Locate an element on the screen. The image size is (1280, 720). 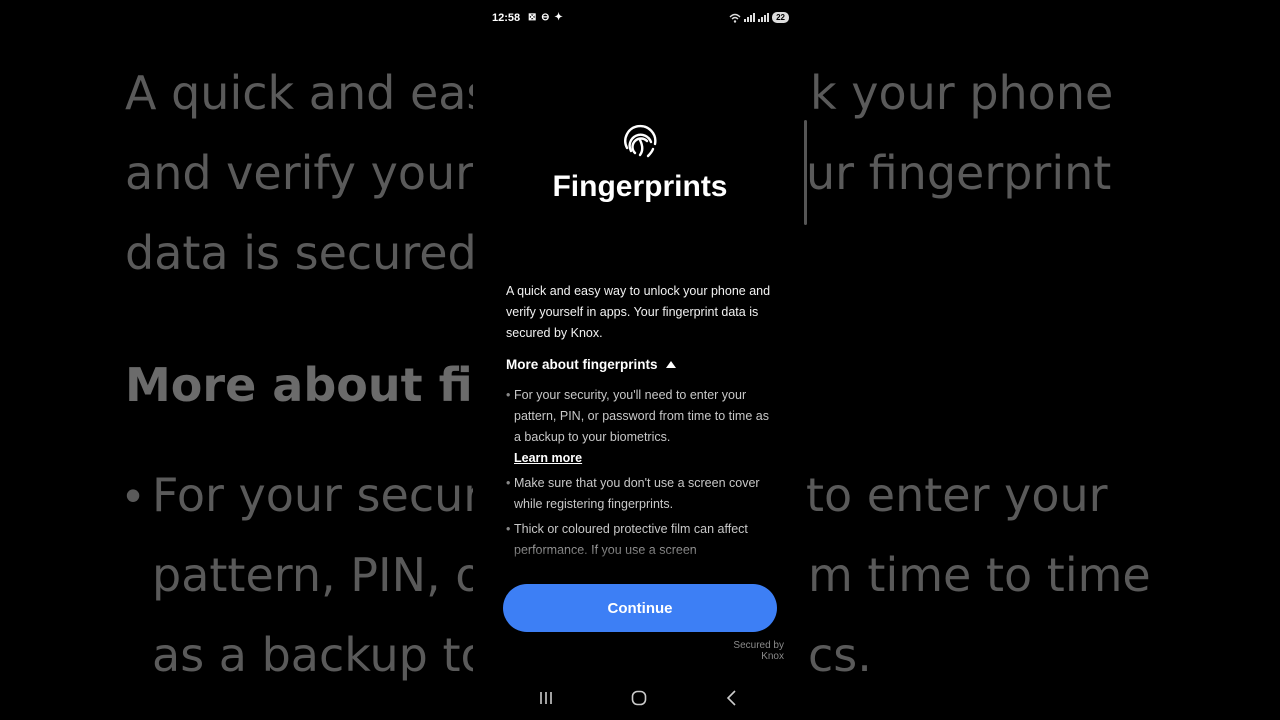
bg-text-line: as a backup to is located at coordinates (320, 655).